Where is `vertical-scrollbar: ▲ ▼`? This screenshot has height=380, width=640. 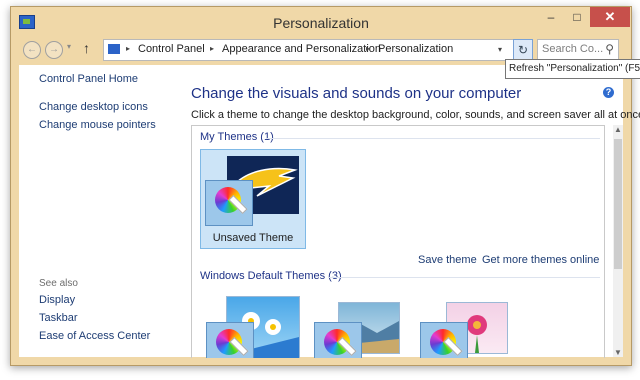 vertical-scrollbar: ▲ ▼ is located at coordinates (618, 241).